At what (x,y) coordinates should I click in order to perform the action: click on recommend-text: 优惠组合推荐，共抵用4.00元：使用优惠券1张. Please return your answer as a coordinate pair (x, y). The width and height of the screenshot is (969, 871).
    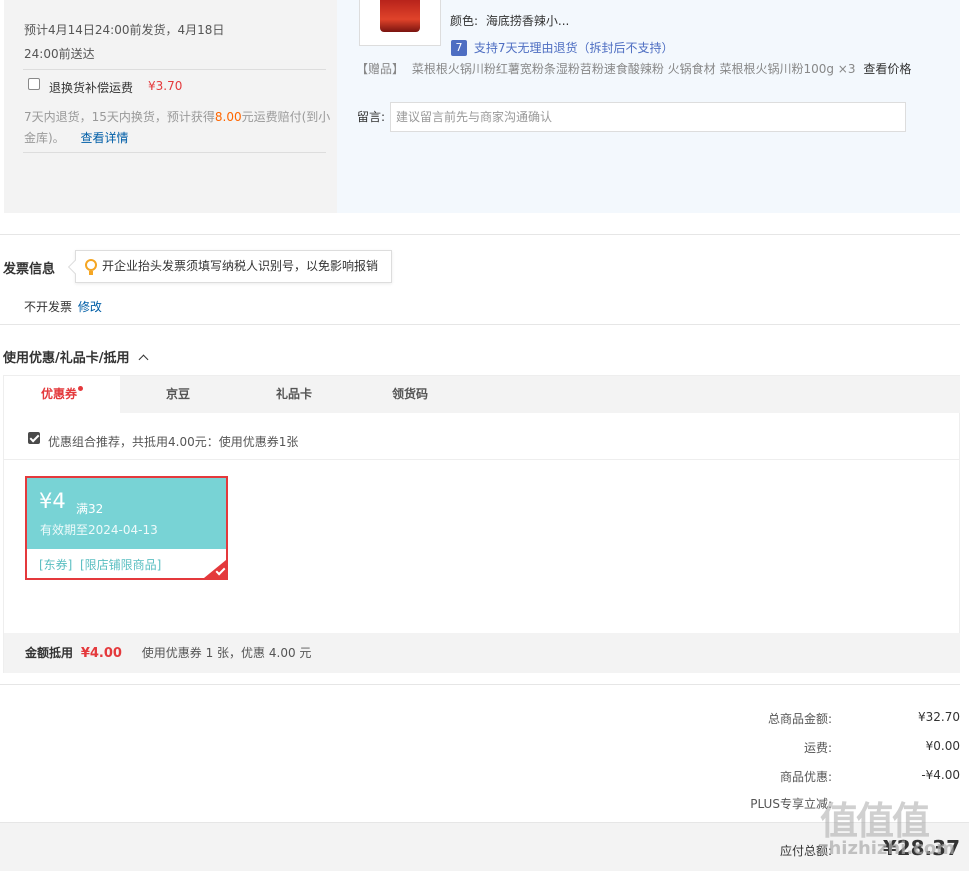
    Looking at the image, I should click on (173, 442).